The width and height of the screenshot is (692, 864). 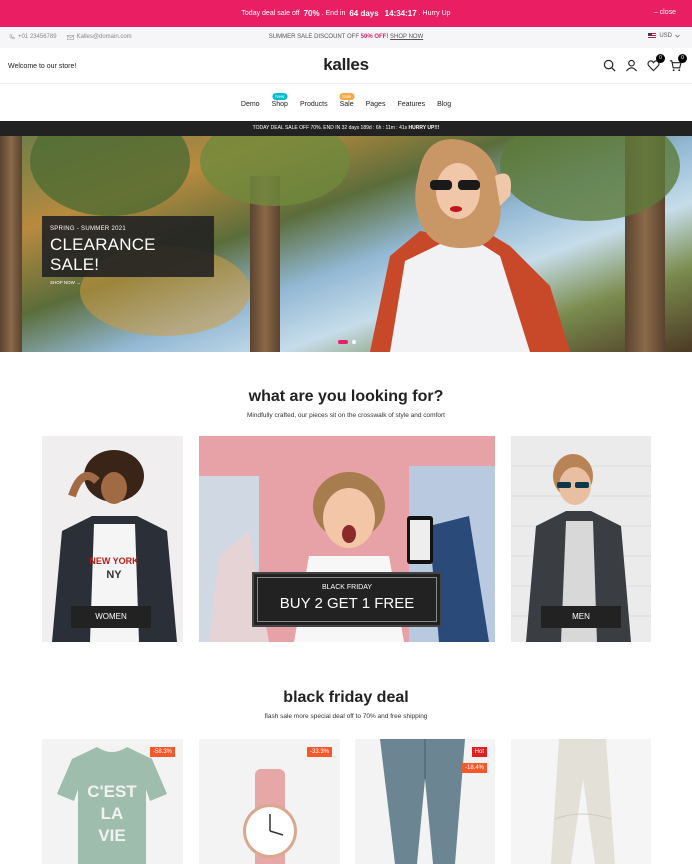 I want to click on user-icon, so click(x=631, y=65).